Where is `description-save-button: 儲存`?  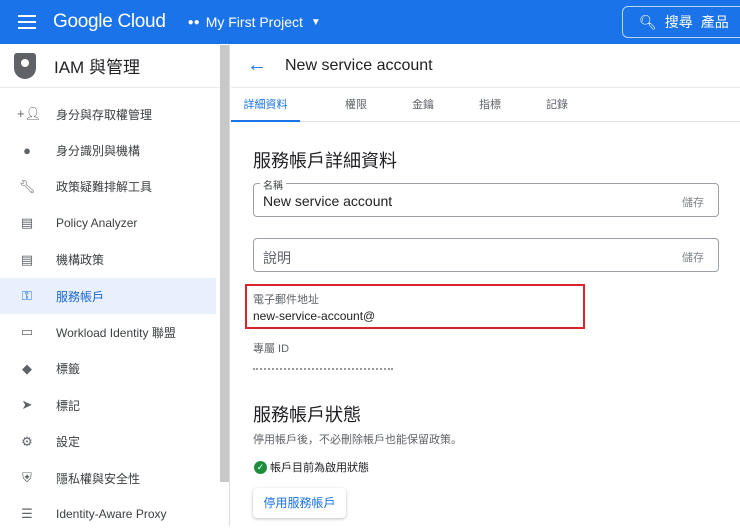 description-save-button: 儲存 is located at coordinates (693, 257).